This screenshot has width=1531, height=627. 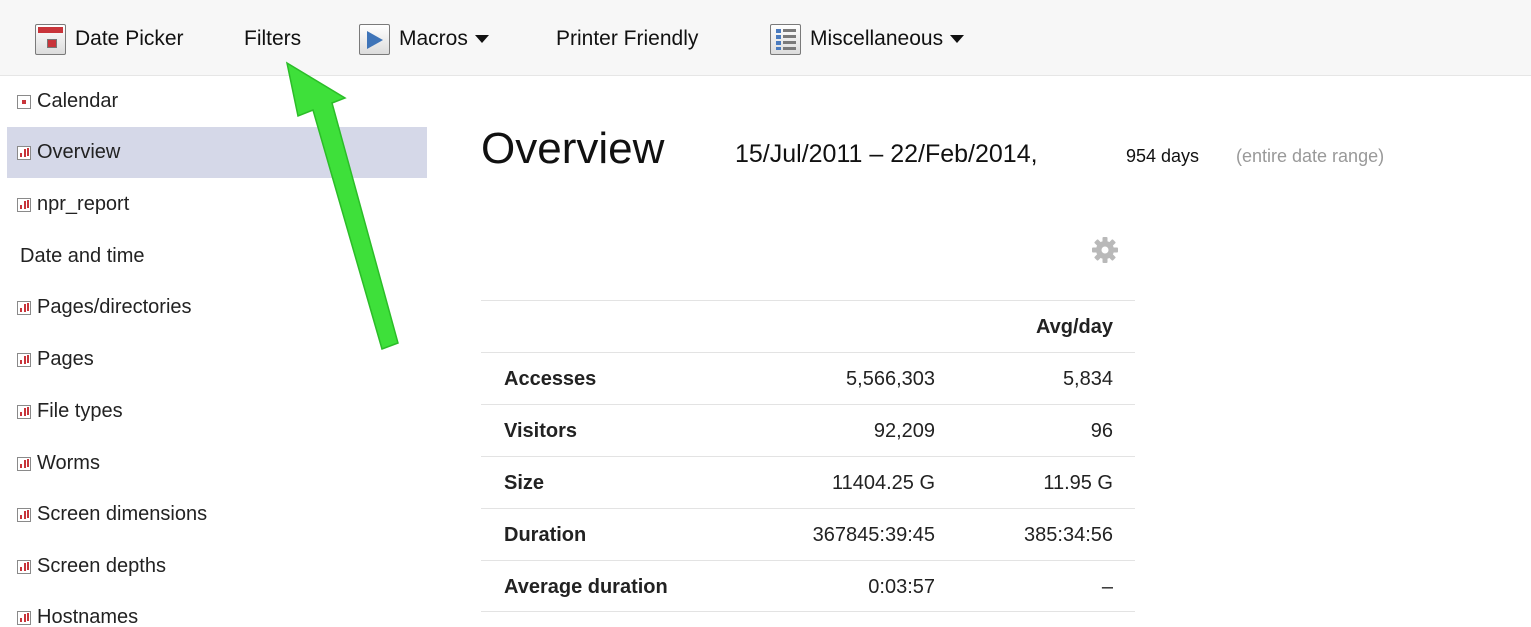 I want to click on row-total: 5,566,303, so click(x=890, y=378).